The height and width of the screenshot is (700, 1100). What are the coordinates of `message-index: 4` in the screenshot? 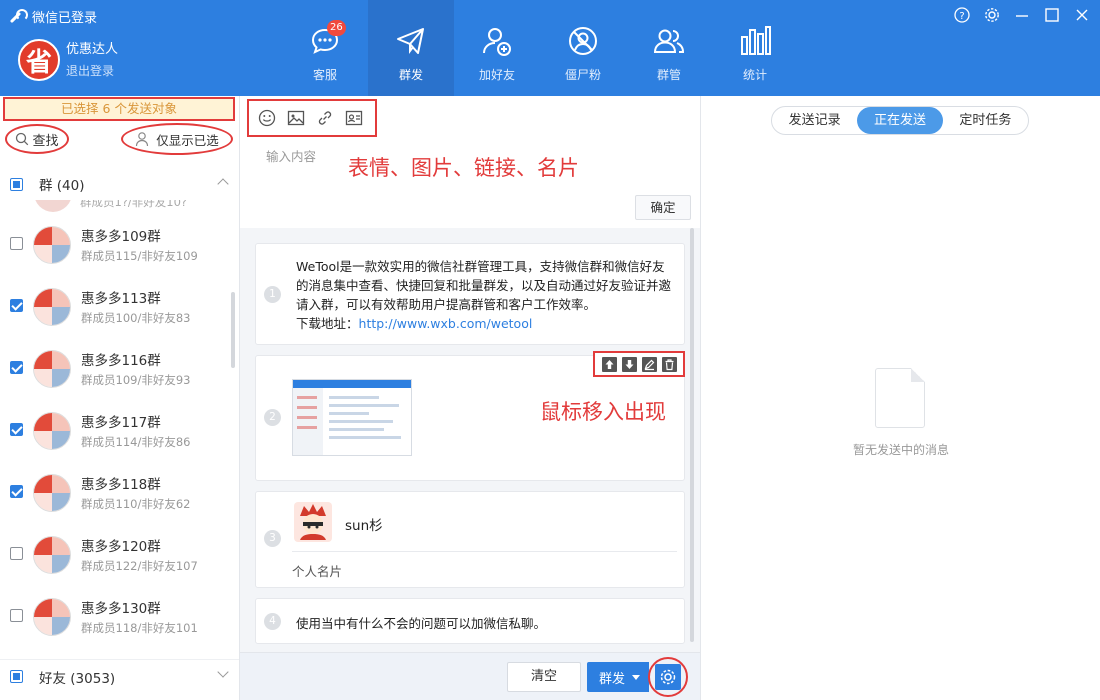 It's located at (272, 621).